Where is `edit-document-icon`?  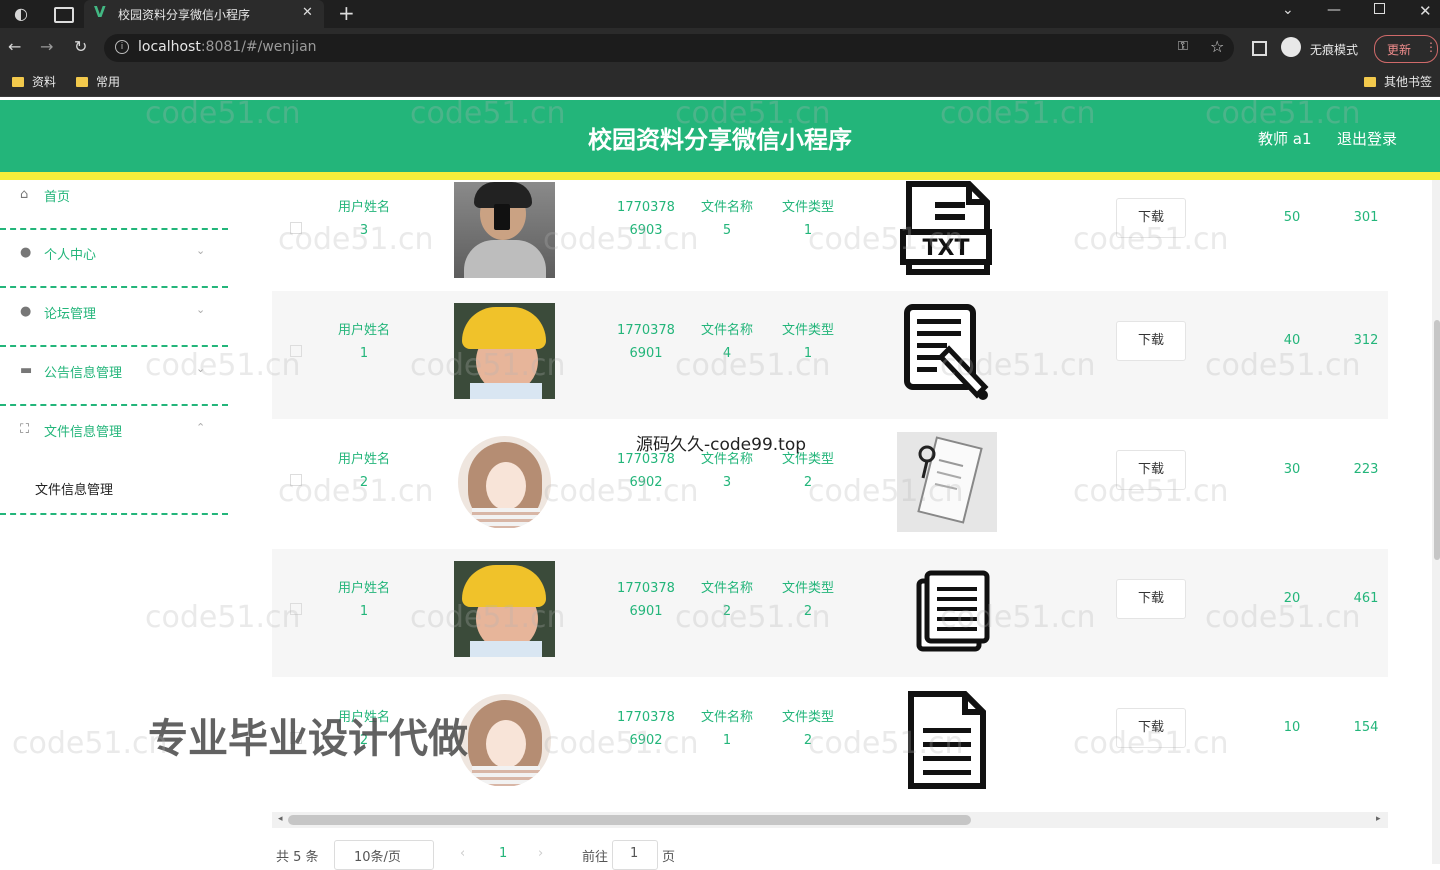
edit-document-icon is located at coordinates (947, 353).